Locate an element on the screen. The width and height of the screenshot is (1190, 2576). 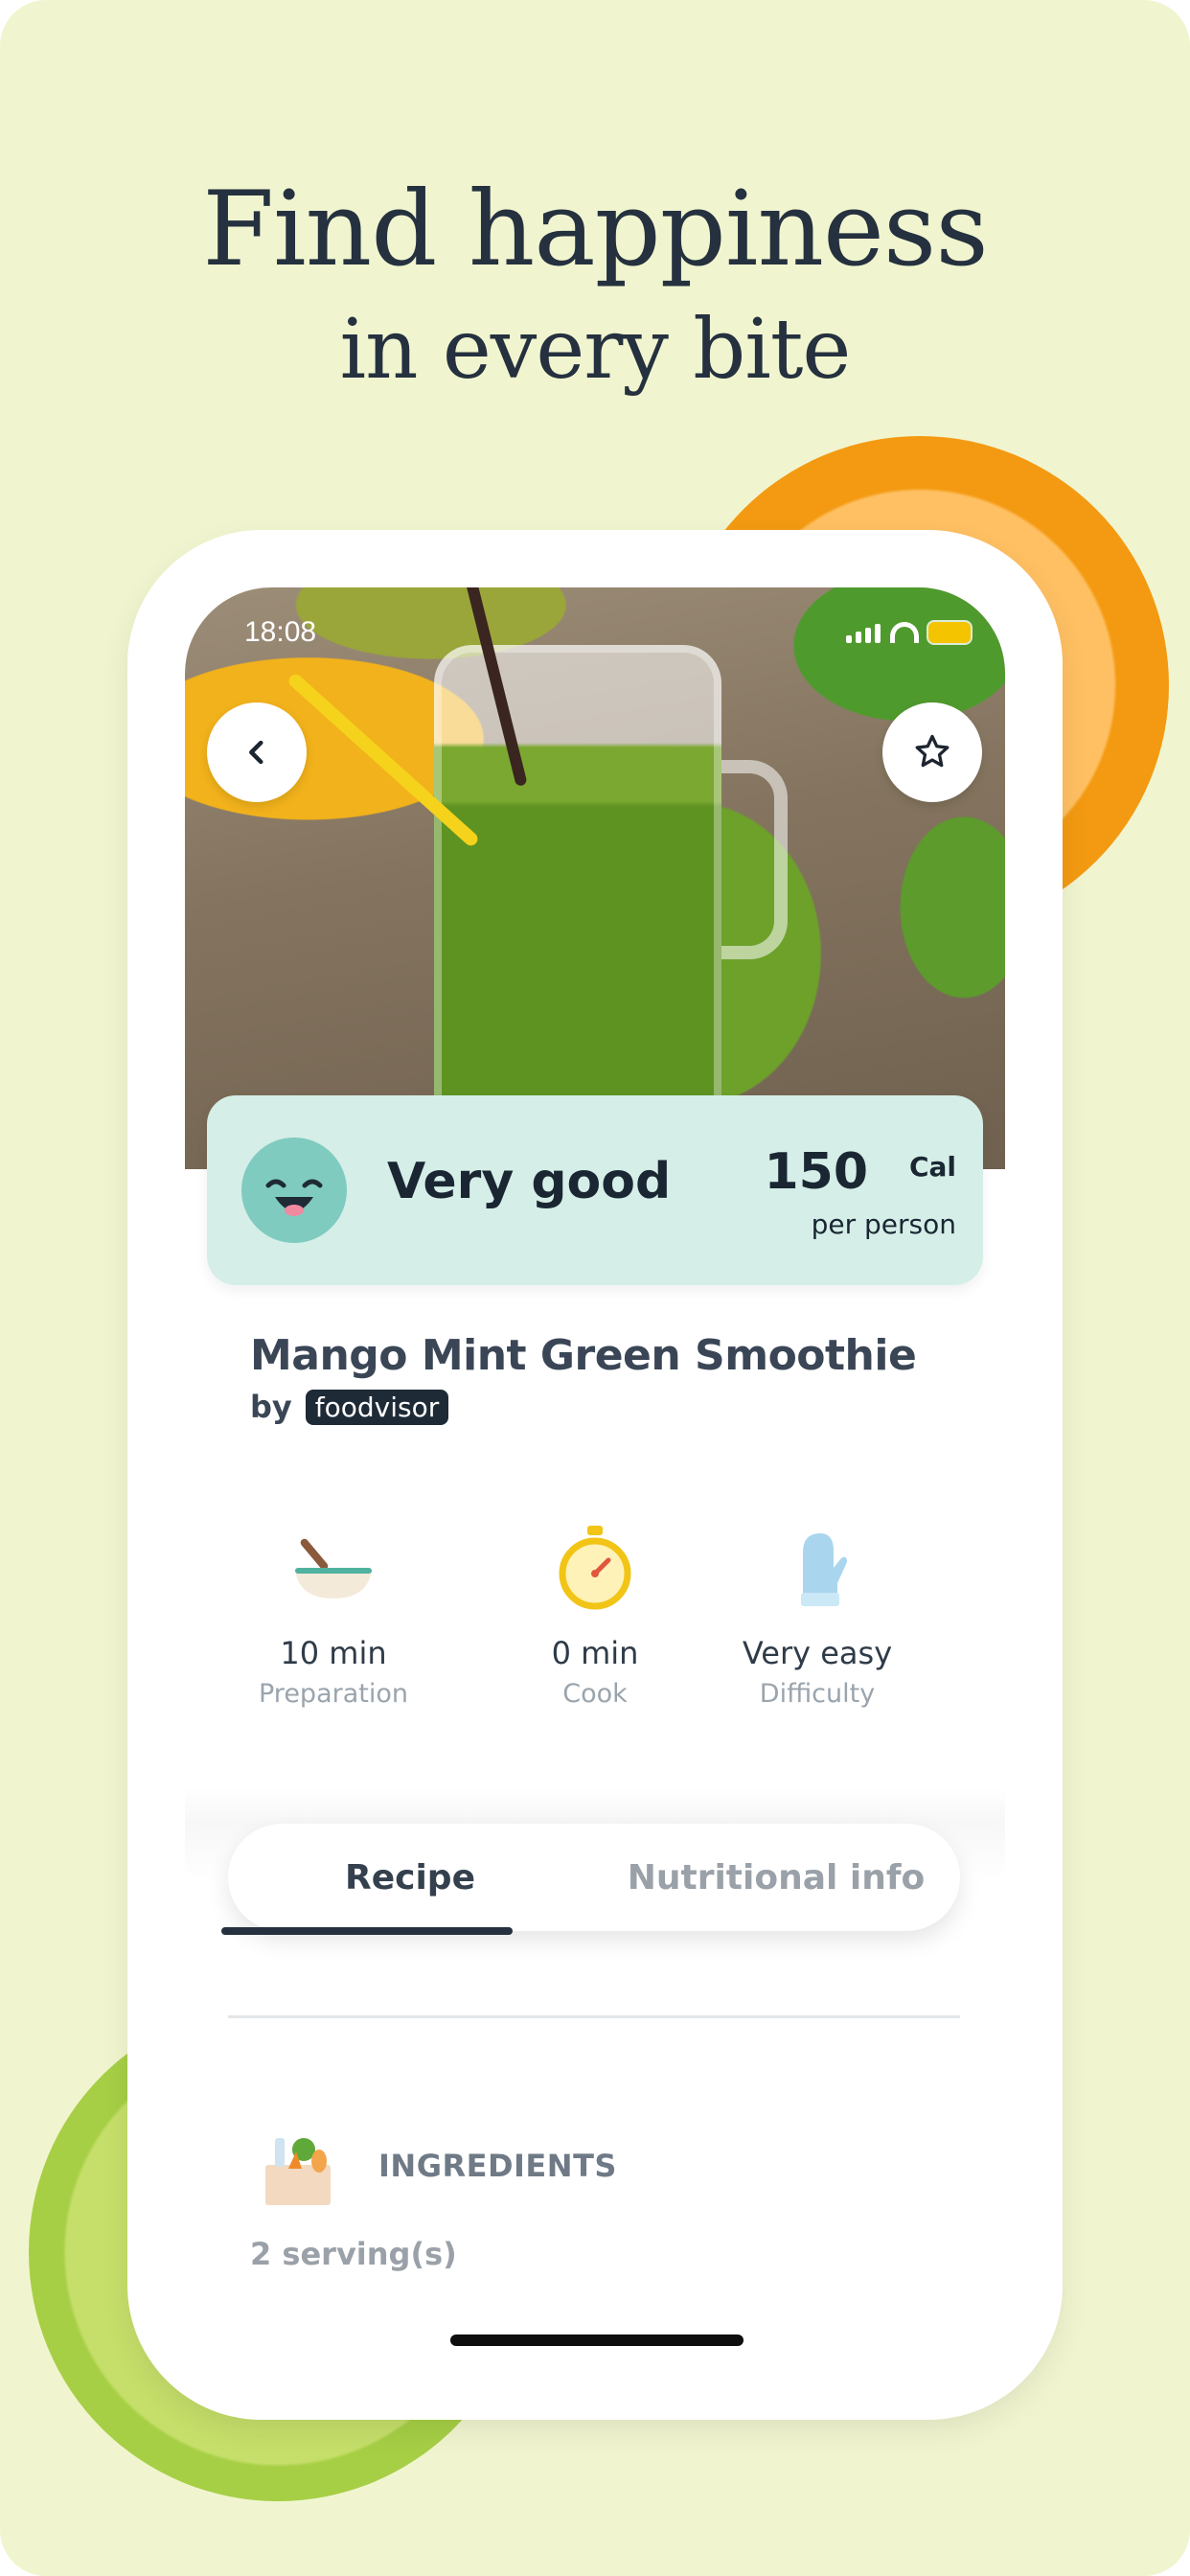
chevron-left-icon is located at coordinates (256, 752).